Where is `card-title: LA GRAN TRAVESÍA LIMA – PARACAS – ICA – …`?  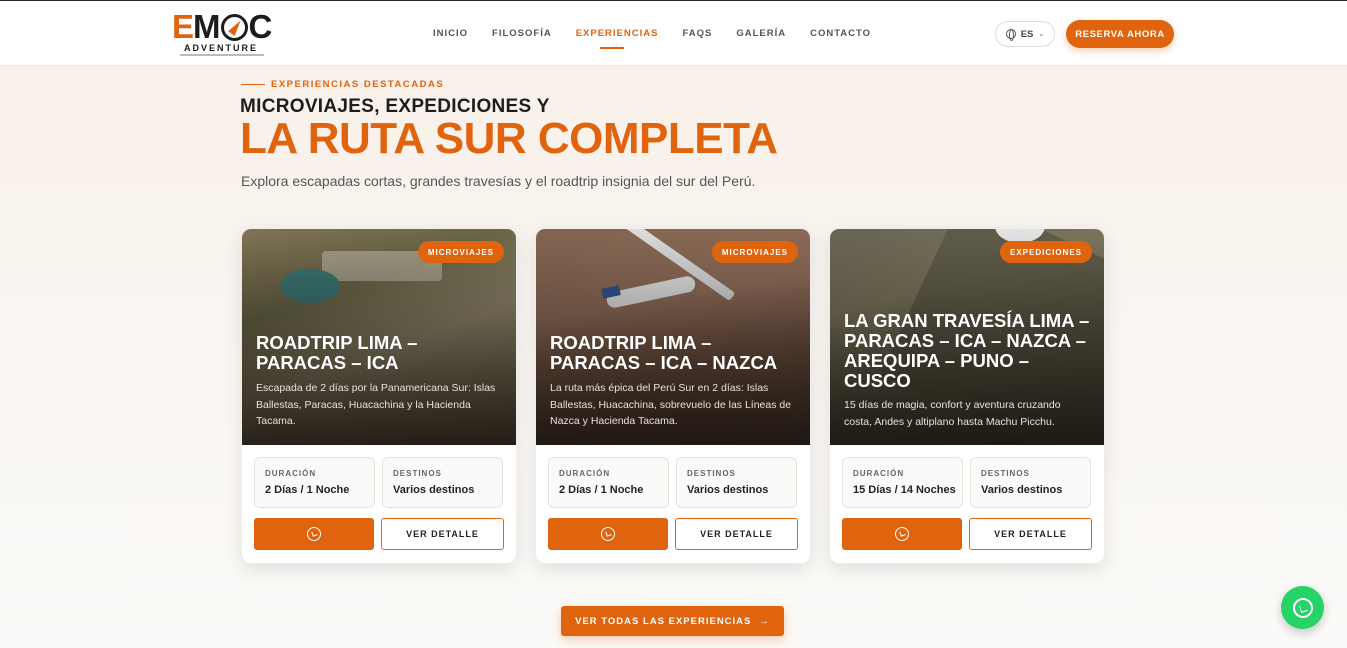 card-title: LA GRAN TRAVESÍA LIMA – PARACAS – ICA – … is located at coordinates (967, 350).